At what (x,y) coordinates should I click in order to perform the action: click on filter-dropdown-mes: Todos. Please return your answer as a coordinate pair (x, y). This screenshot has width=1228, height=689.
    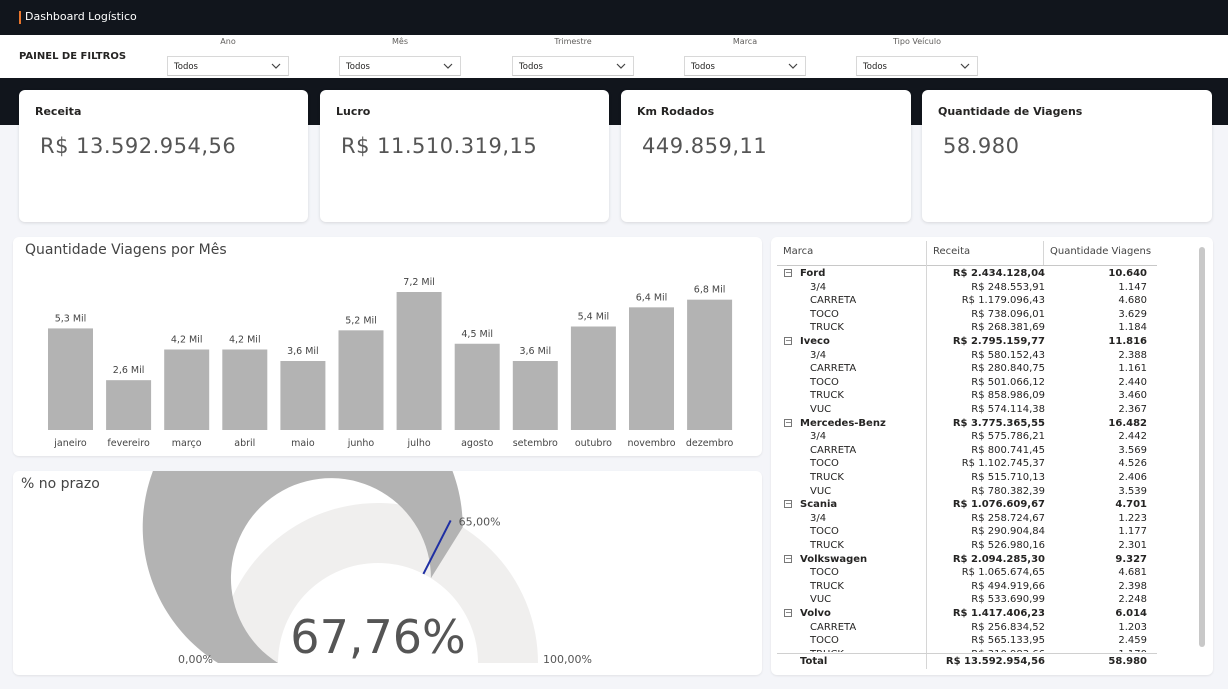
    Looking at the image, I should click on (400, 66).